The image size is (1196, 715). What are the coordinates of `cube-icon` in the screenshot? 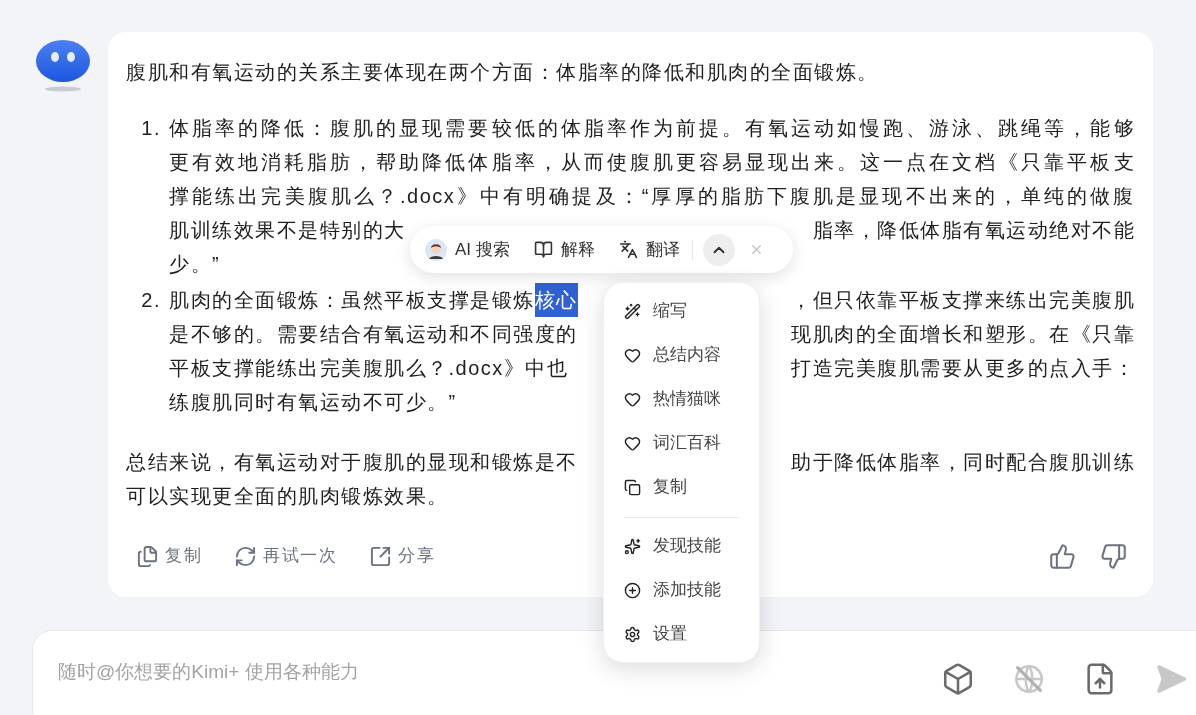 It's located at (958, 679).